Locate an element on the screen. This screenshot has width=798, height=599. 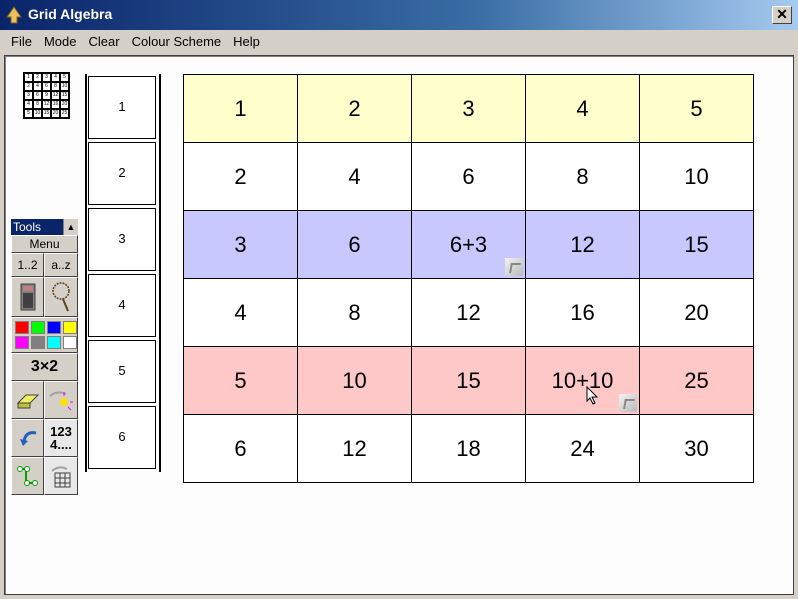
grid-cell: 30 is located at coordinates (697, 449).